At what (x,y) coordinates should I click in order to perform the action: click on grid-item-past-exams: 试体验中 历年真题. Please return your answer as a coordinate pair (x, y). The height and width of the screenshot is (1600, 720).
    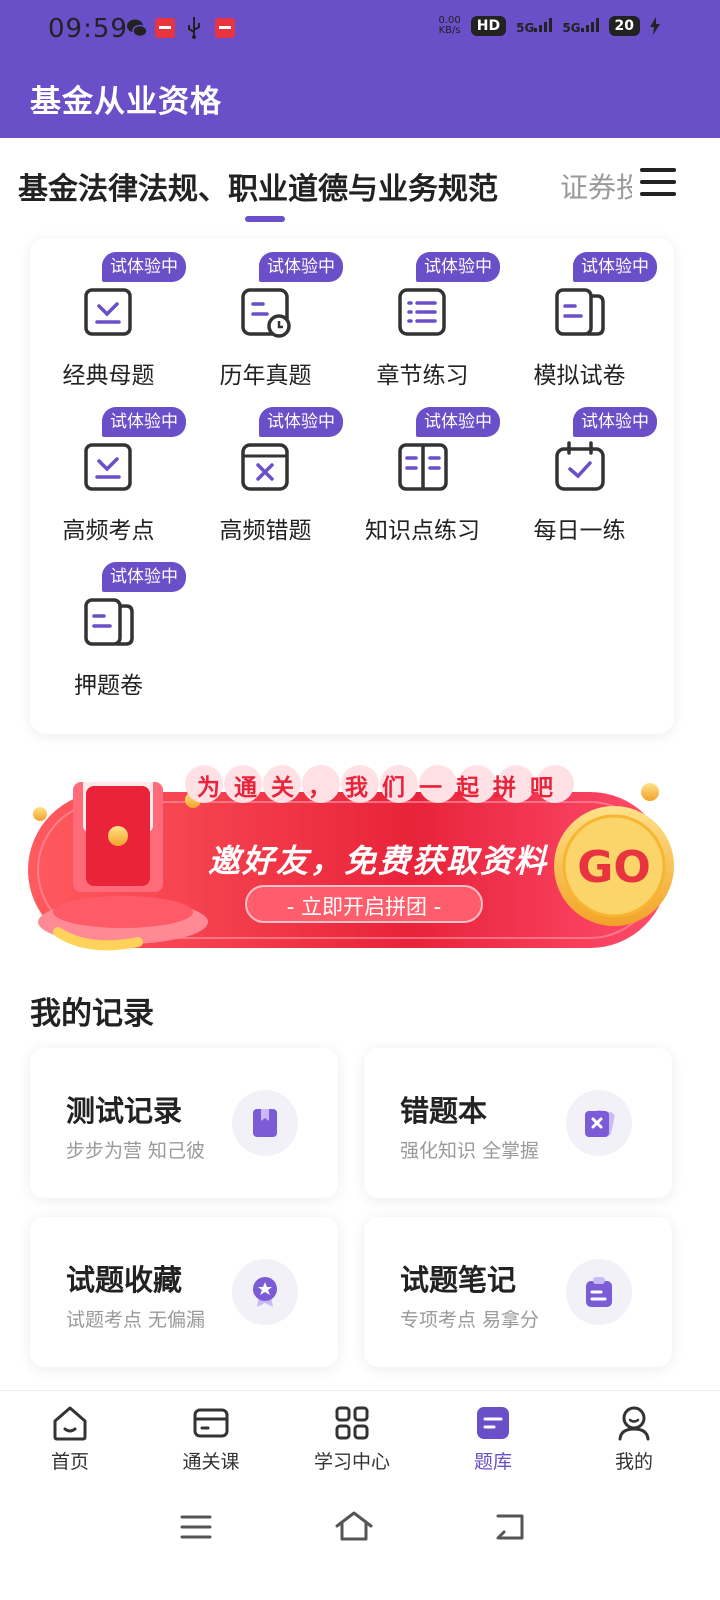
    Looking at the image, I should click on (265, 313).